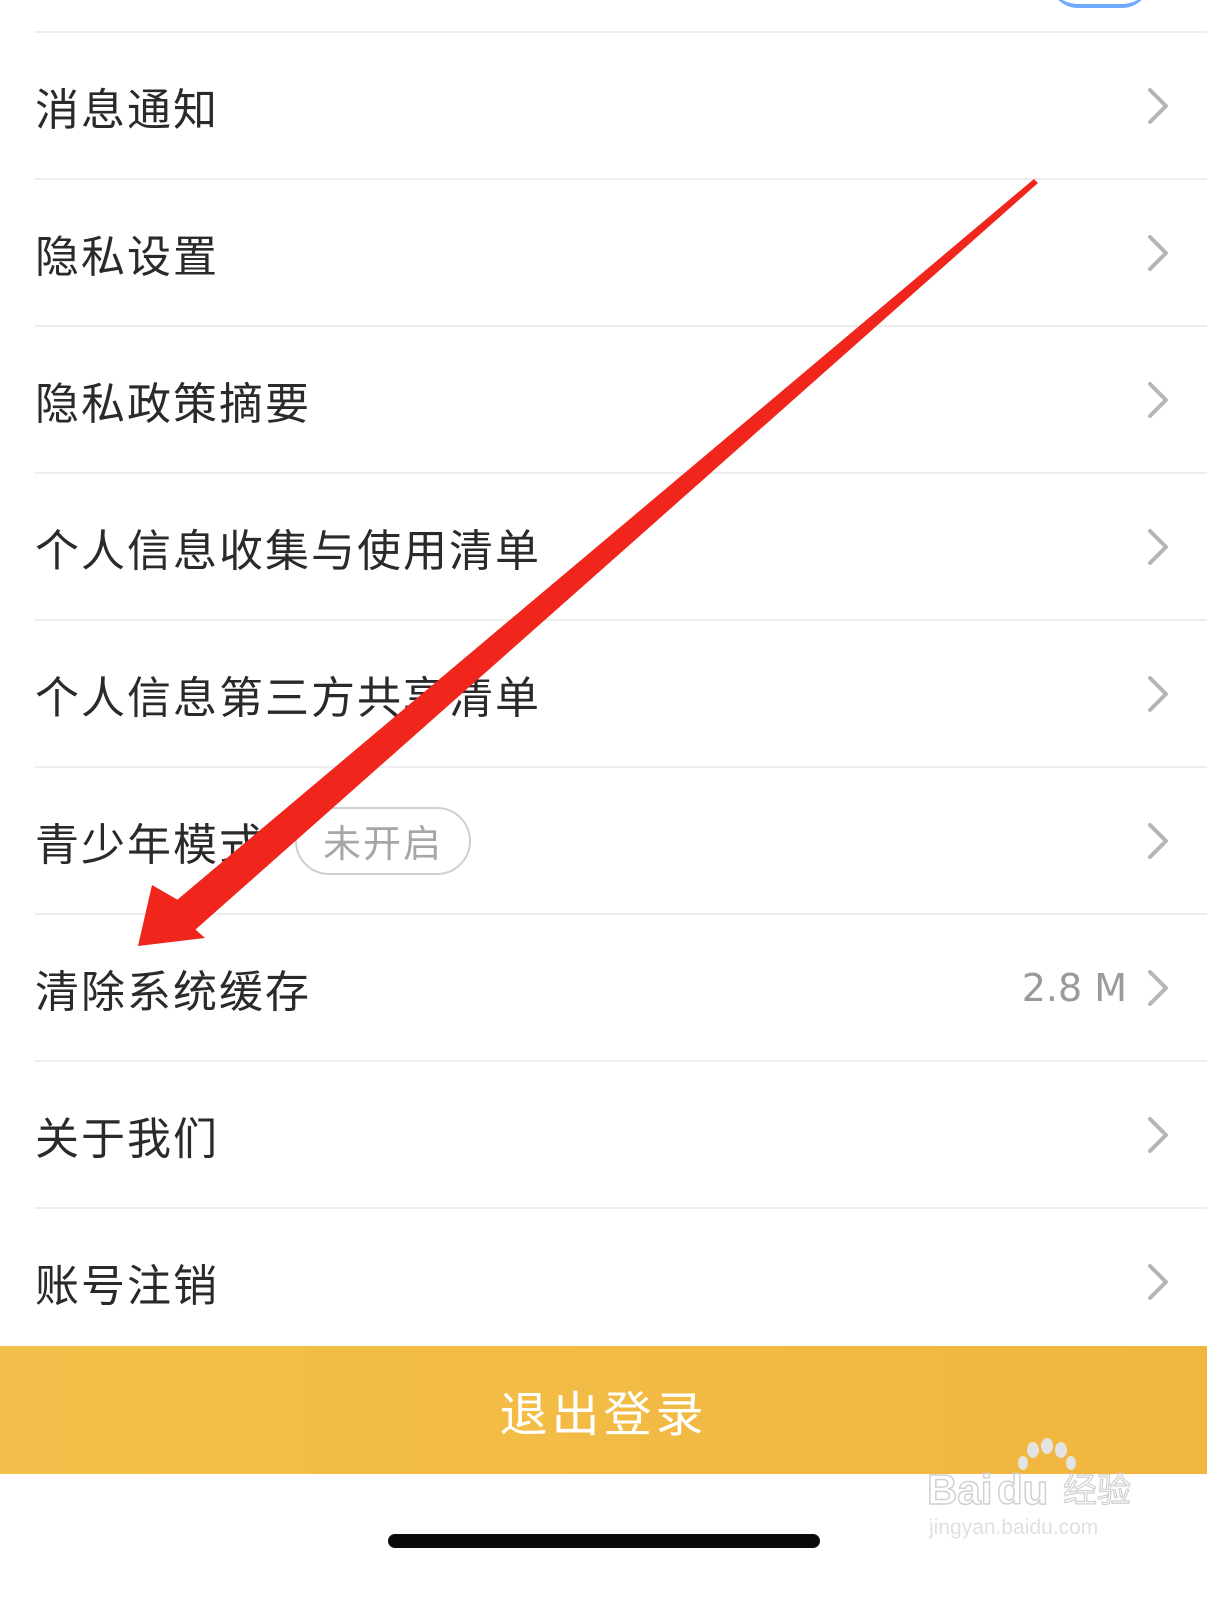  I want to click on cache-size-value: 2.8 M, so click(1074, 987).